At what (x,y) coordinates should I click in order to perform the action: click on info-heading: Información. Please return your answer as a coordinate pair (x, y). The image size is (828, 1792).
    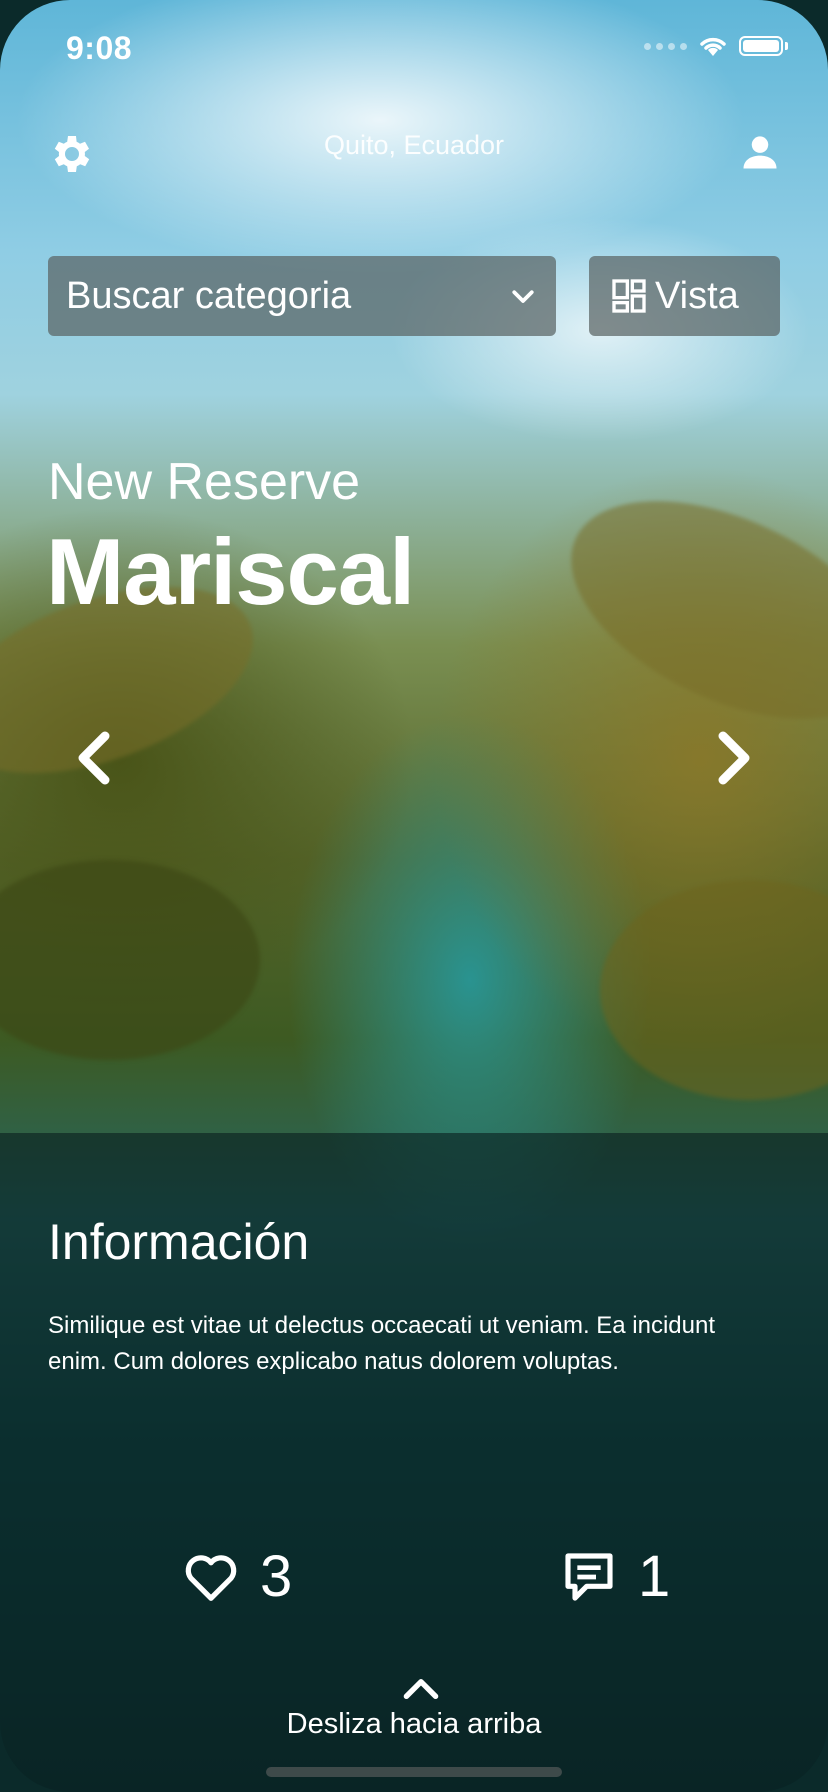
    Looking at the image, I should click on (179, 1242).